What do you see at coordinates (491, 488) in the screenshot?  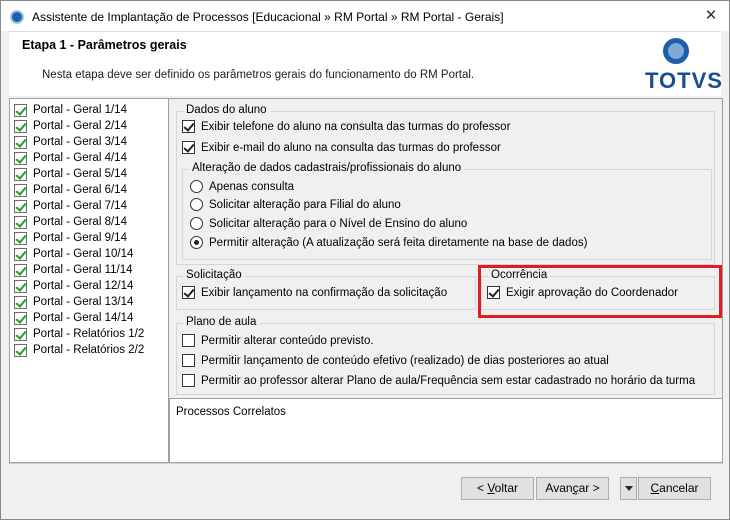 I see `access-key: V` at bounding box center [491, 488].